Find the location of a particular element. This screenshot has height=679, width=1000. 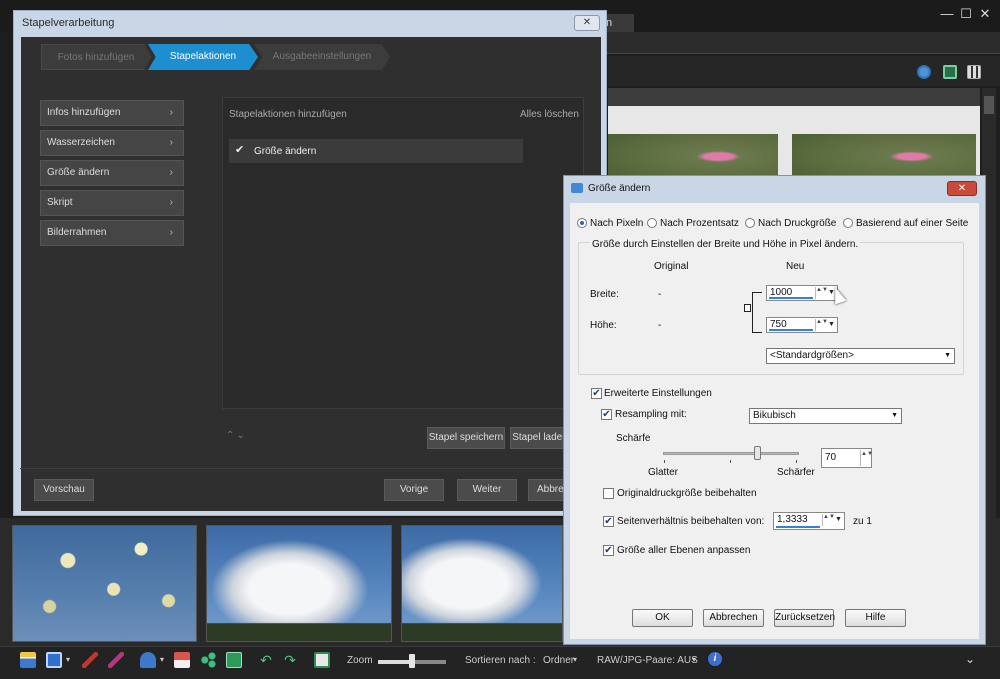

resampling-method-select: Bikubisch ▼ is located at coordinates (825, 416).